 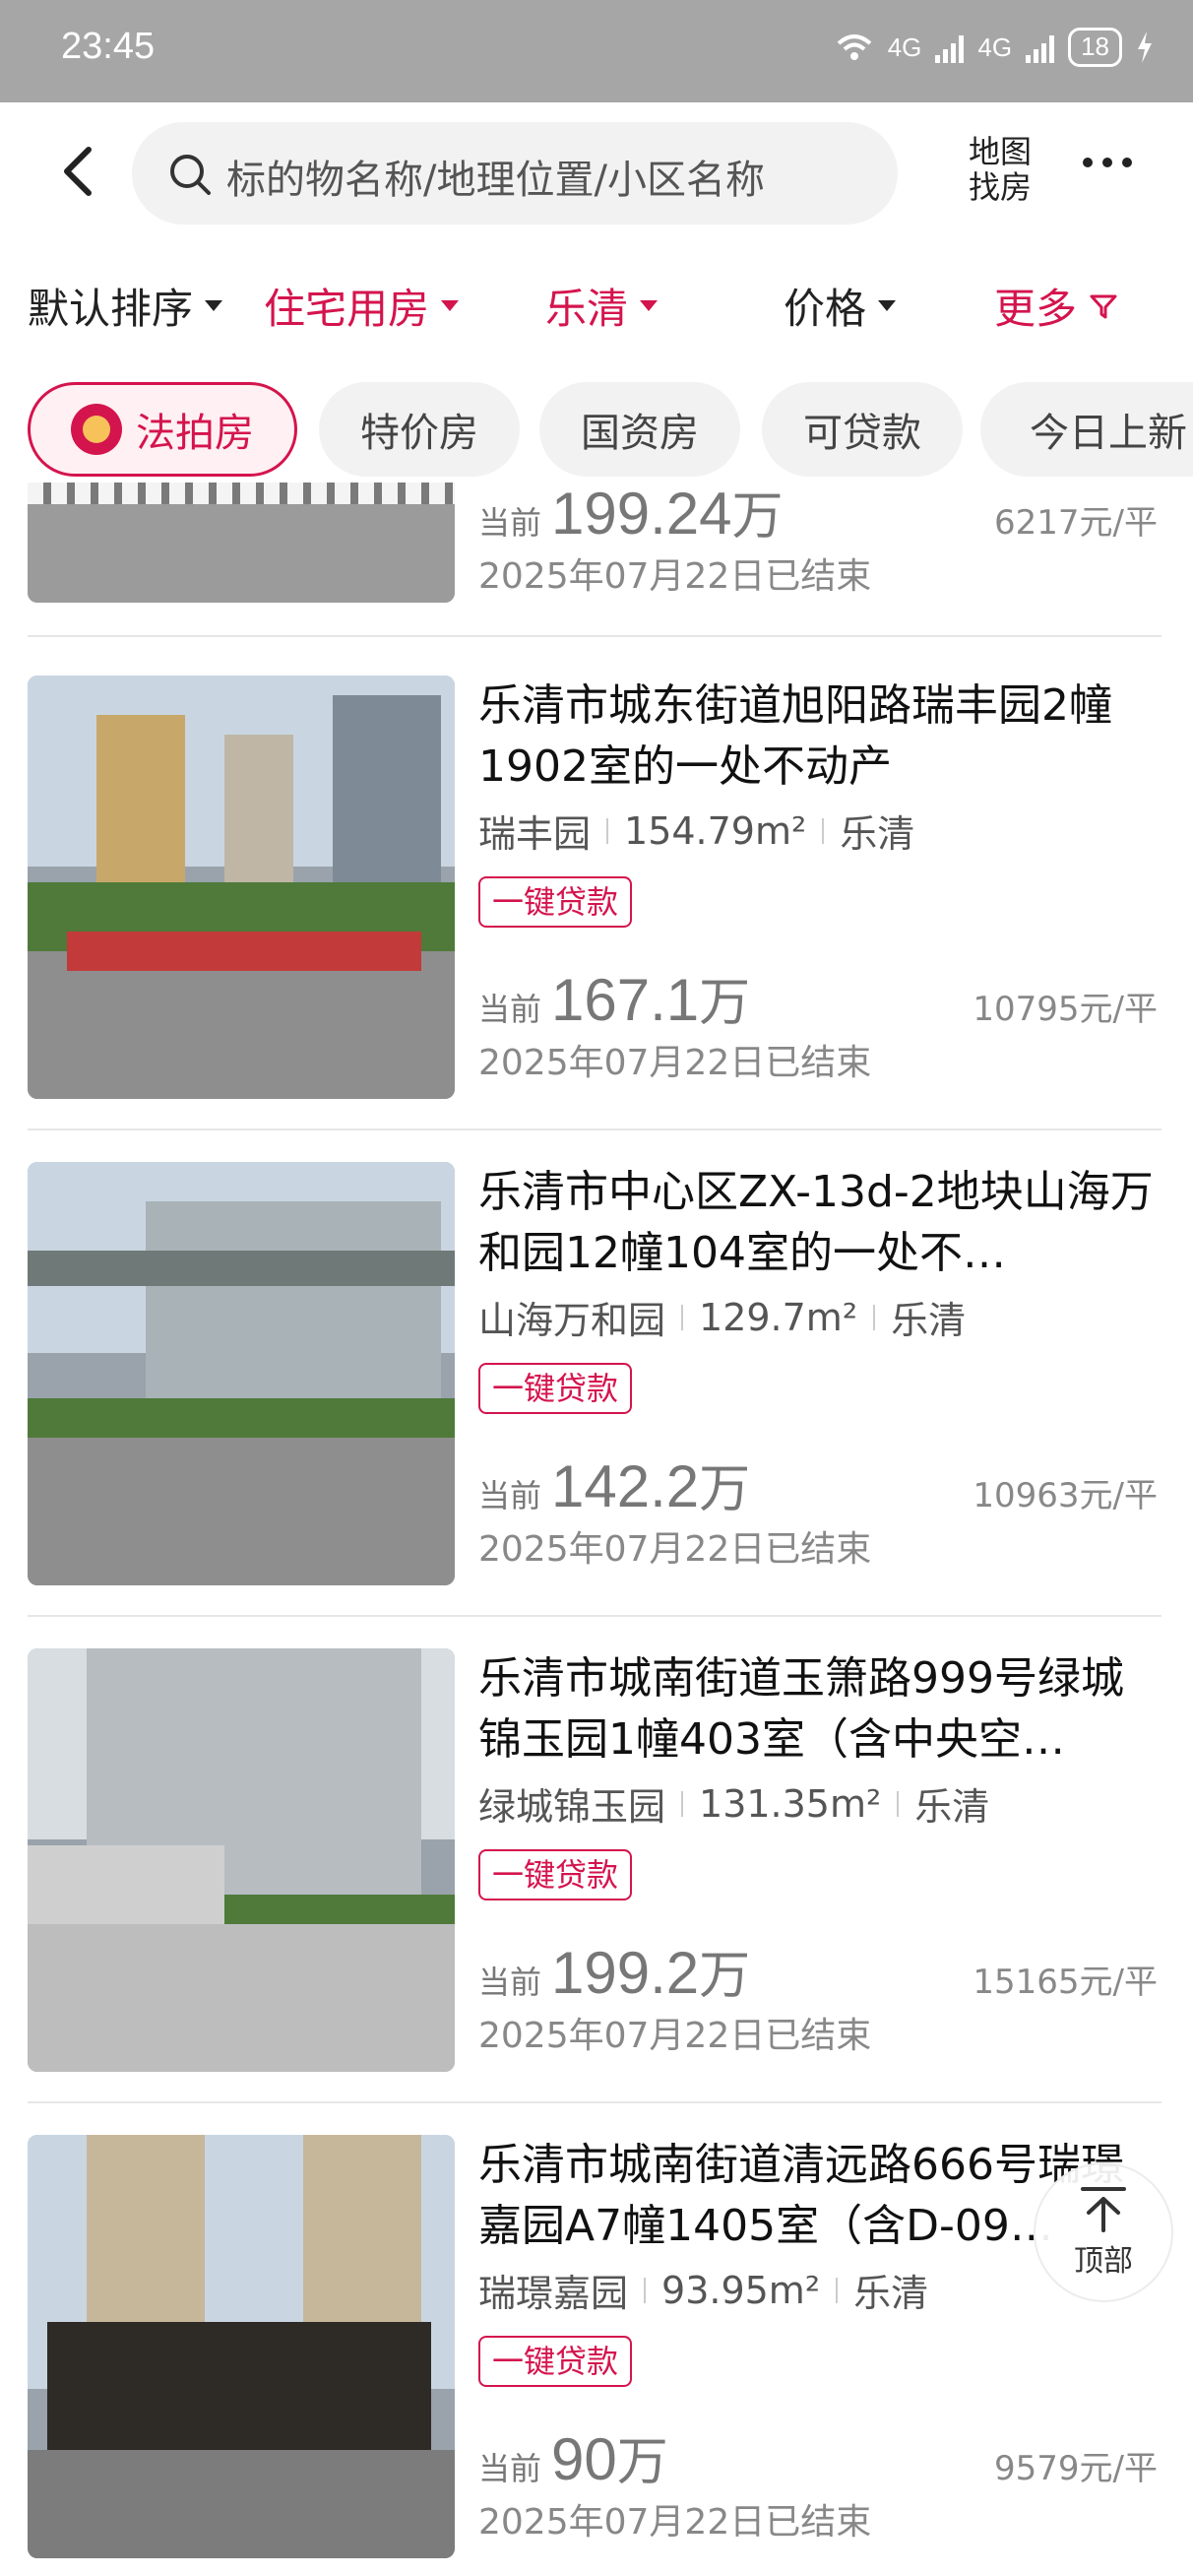 I want to click on floor-area: 131.35m², so click(x=790, y=1803).